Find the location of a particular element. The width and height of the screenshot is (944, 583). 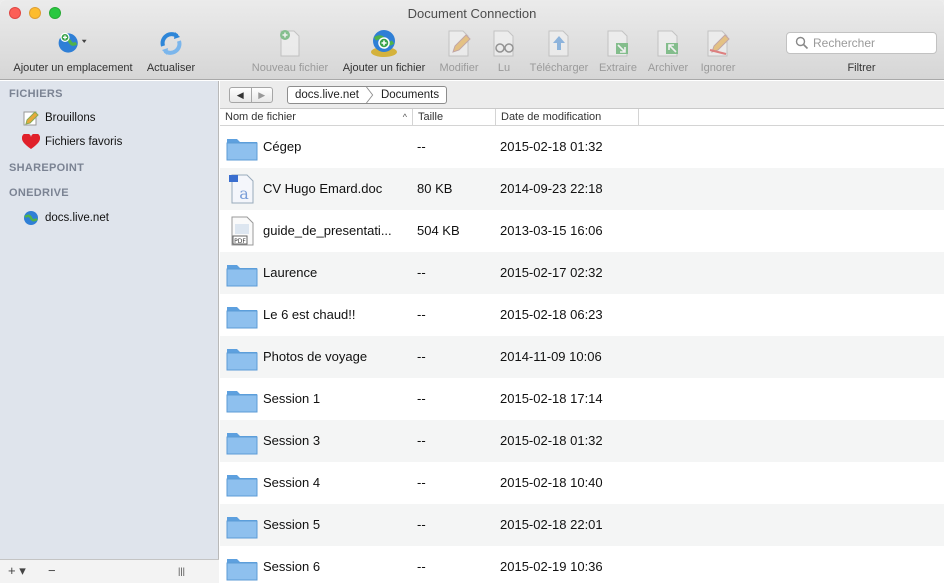

refresh-button: Actualiser is located at coordinates (171, 51).